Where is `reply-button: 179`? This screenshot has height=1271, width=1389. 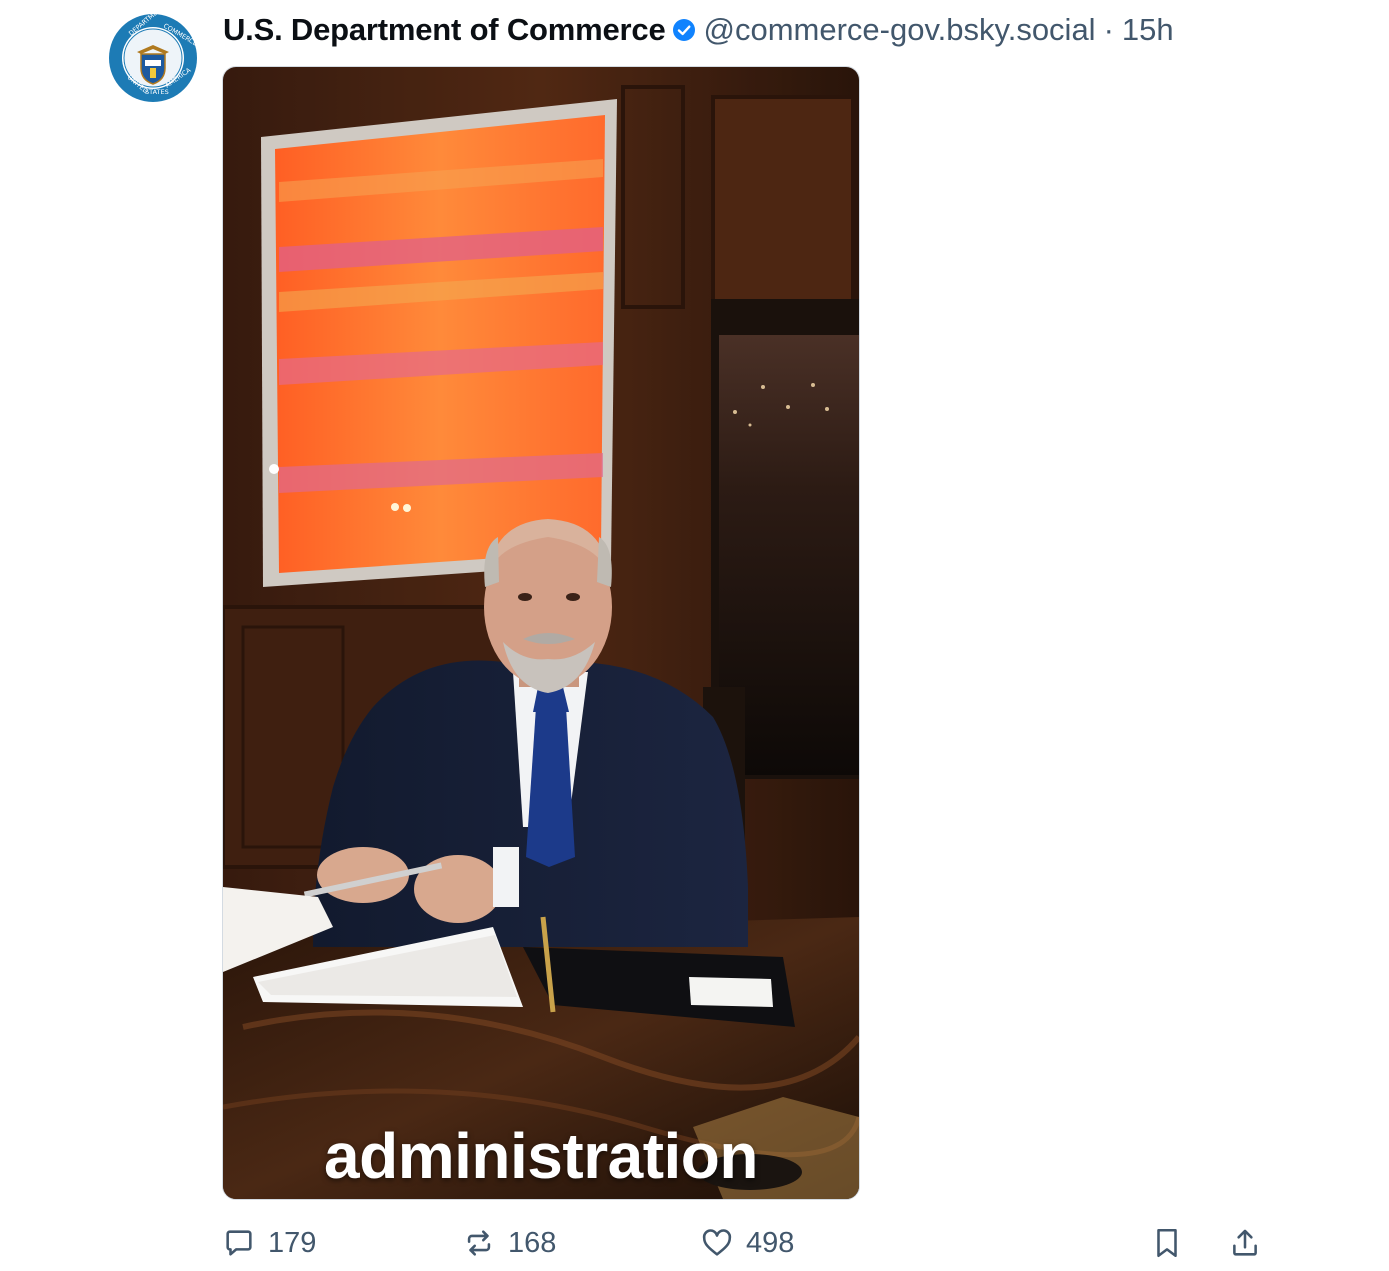 reply-button: 179 is located at coordinates (269, 1243).